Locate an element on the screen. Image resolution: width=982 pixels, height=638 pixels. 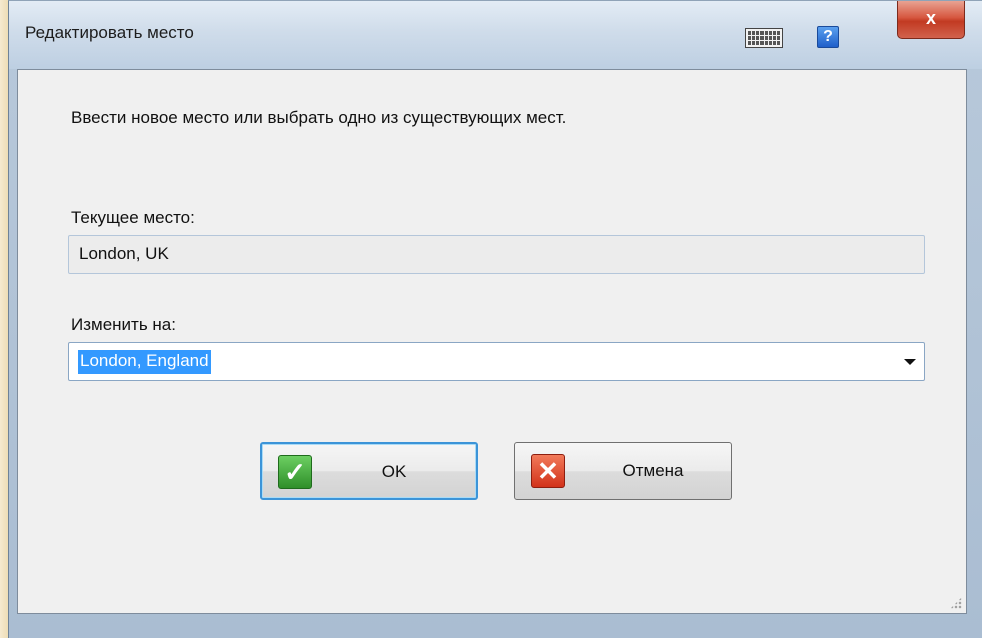
cross-icon: ✕ is located at coordinates (548, 471).